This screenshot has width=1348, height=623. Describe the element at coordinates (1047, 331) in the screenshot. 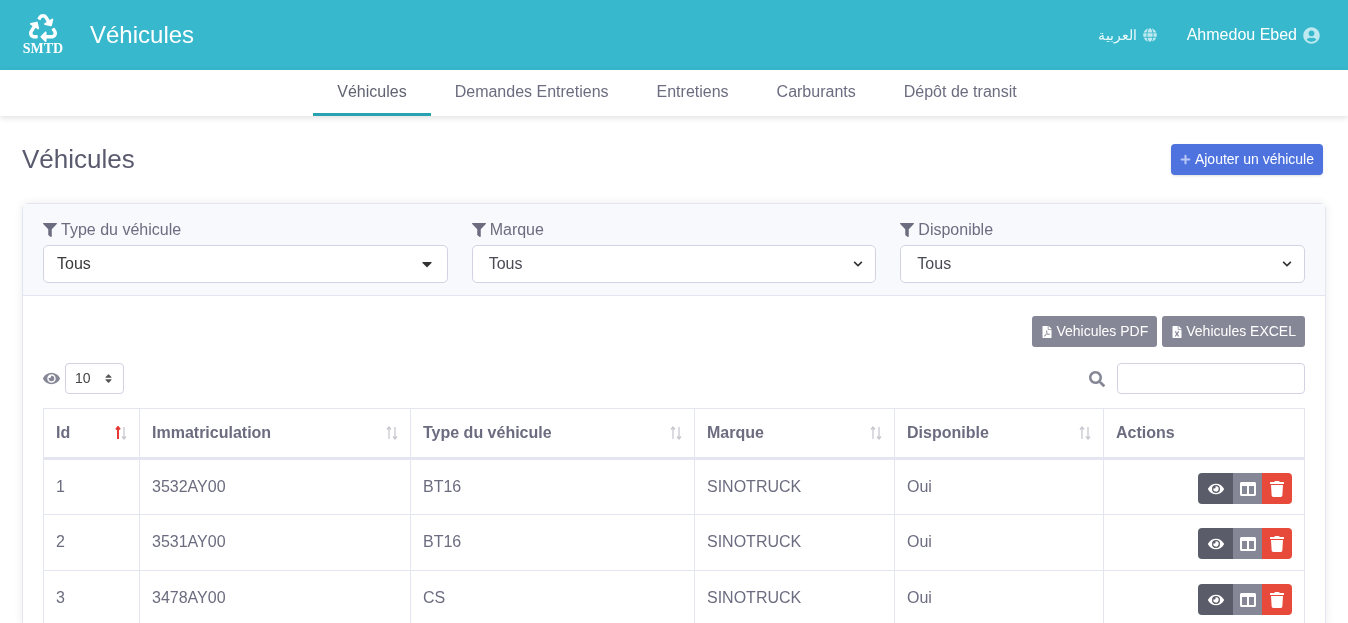

I see `pdf-file-icon` at that location.